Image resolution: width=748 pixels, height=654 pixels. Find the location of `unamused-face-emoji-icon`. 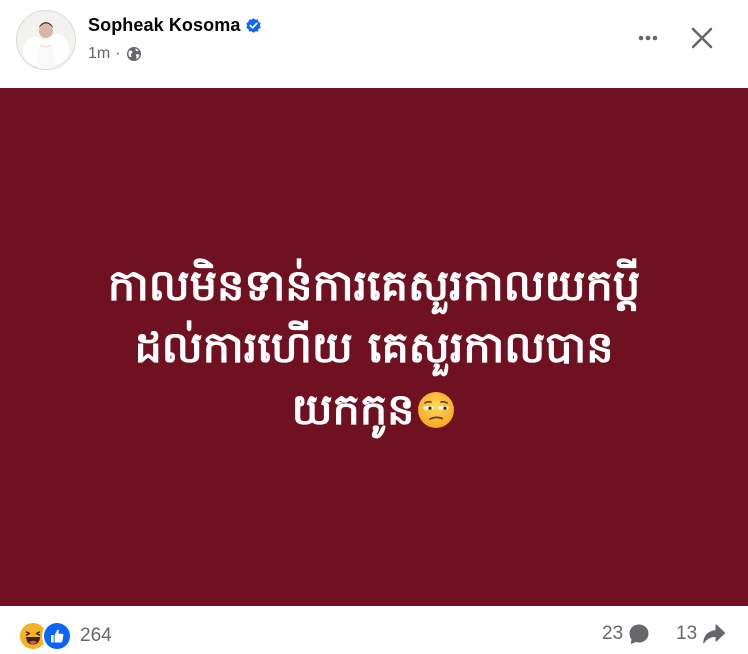

unamused-face-emoji-icon is located at coordinates (436, 406).